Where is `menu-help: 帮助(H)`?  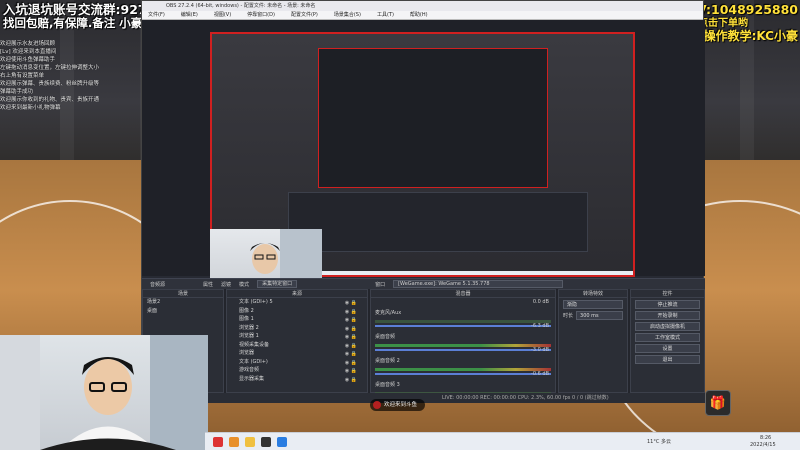 menu-help: 帮助(H) is located at coordinates (419, 15).